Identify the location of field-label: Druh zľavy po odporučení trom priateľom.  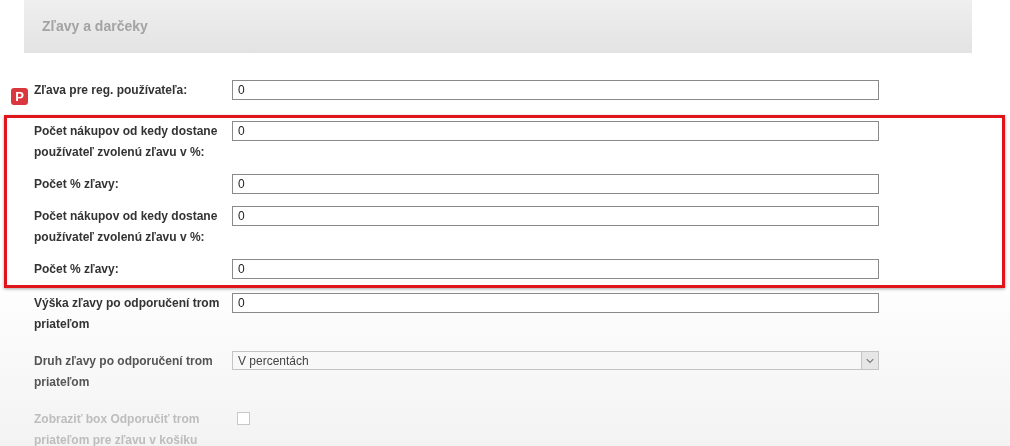
(124, 372).